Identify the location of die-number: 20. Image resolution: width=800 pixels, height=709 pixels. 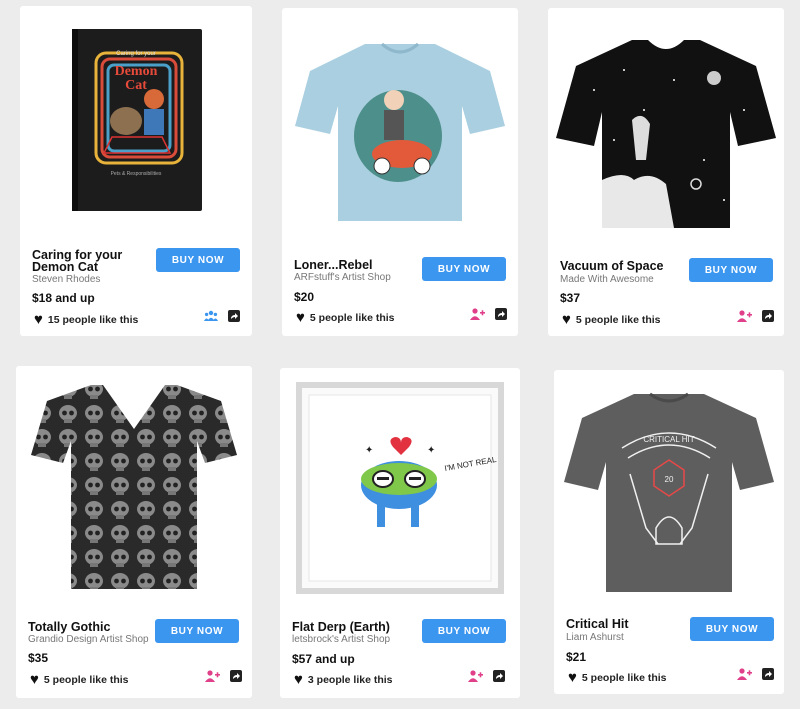
(669, 479).